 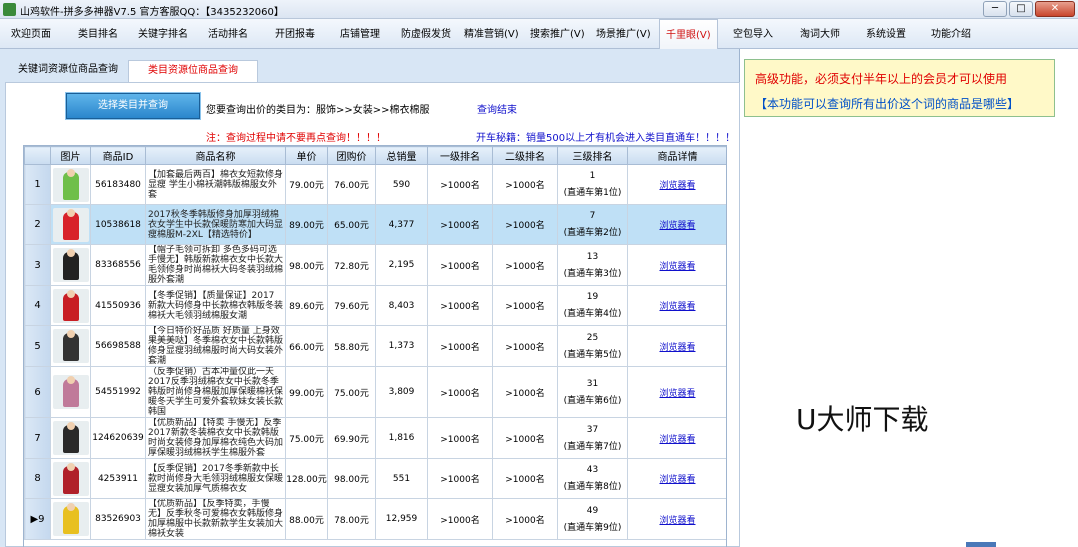 I want to click on row-index: 2, so click(x=37, y=224).